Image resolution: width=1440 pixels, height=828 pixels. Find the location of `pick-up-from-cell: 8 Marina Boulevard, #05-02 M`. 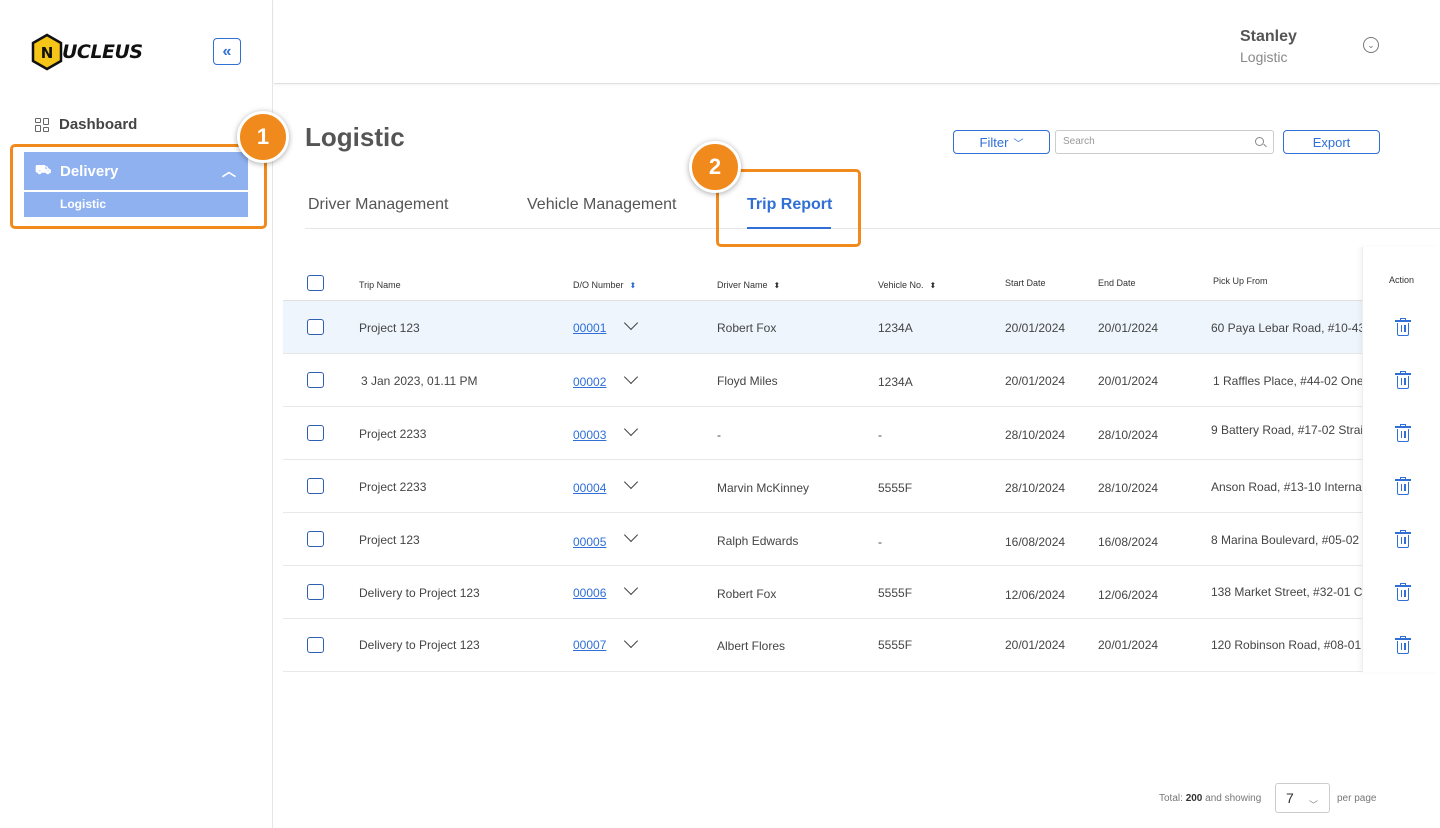

pick-up-from-cell: 8 Marina Boulevard, #05-02 M is located at coordinates (1287, 540).